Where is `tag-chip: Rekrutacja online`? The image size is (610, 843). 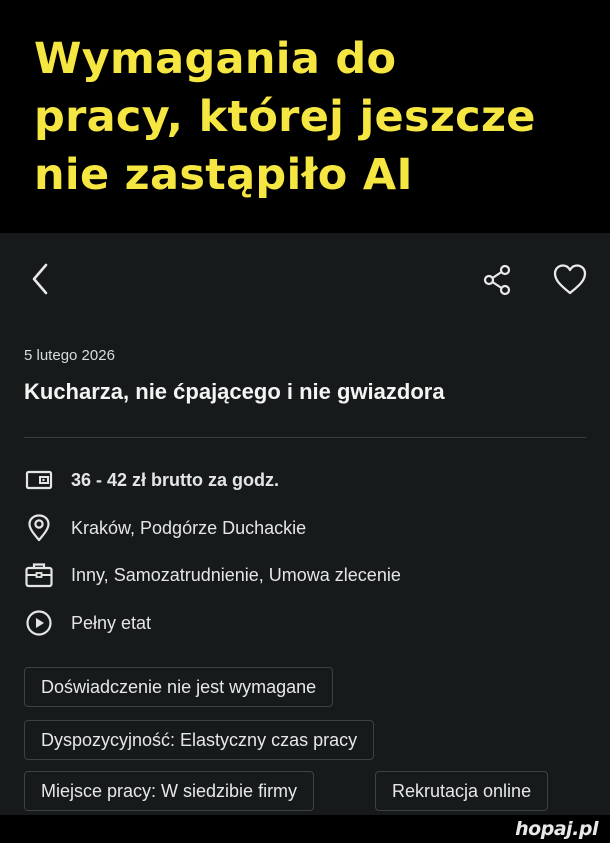 tag-chip: Rekrutacja online is located at coordinates (462, 791).